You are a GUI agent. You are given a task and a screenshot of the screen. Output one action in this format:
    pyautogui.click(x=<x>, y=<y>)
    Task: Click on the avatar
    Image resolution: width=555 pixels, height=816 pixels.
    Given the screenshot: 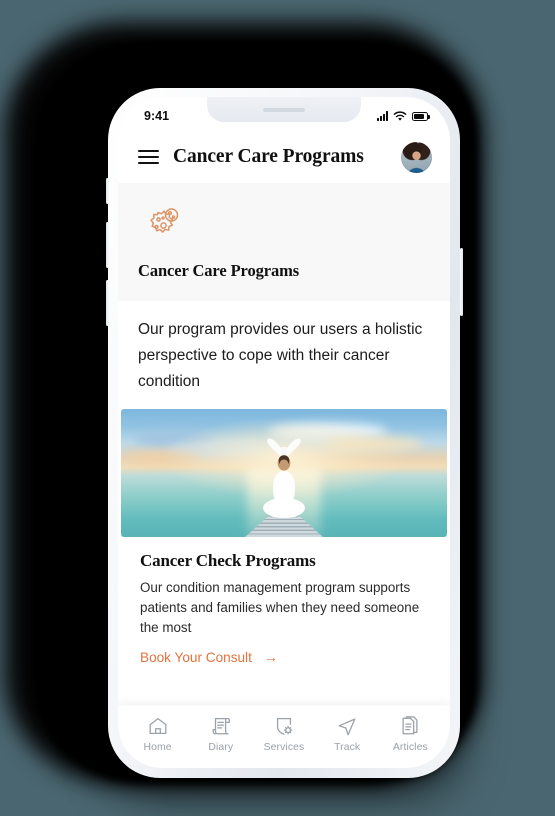 What is the action you would take?
    pyautogui.click(x=416, y=157)
    